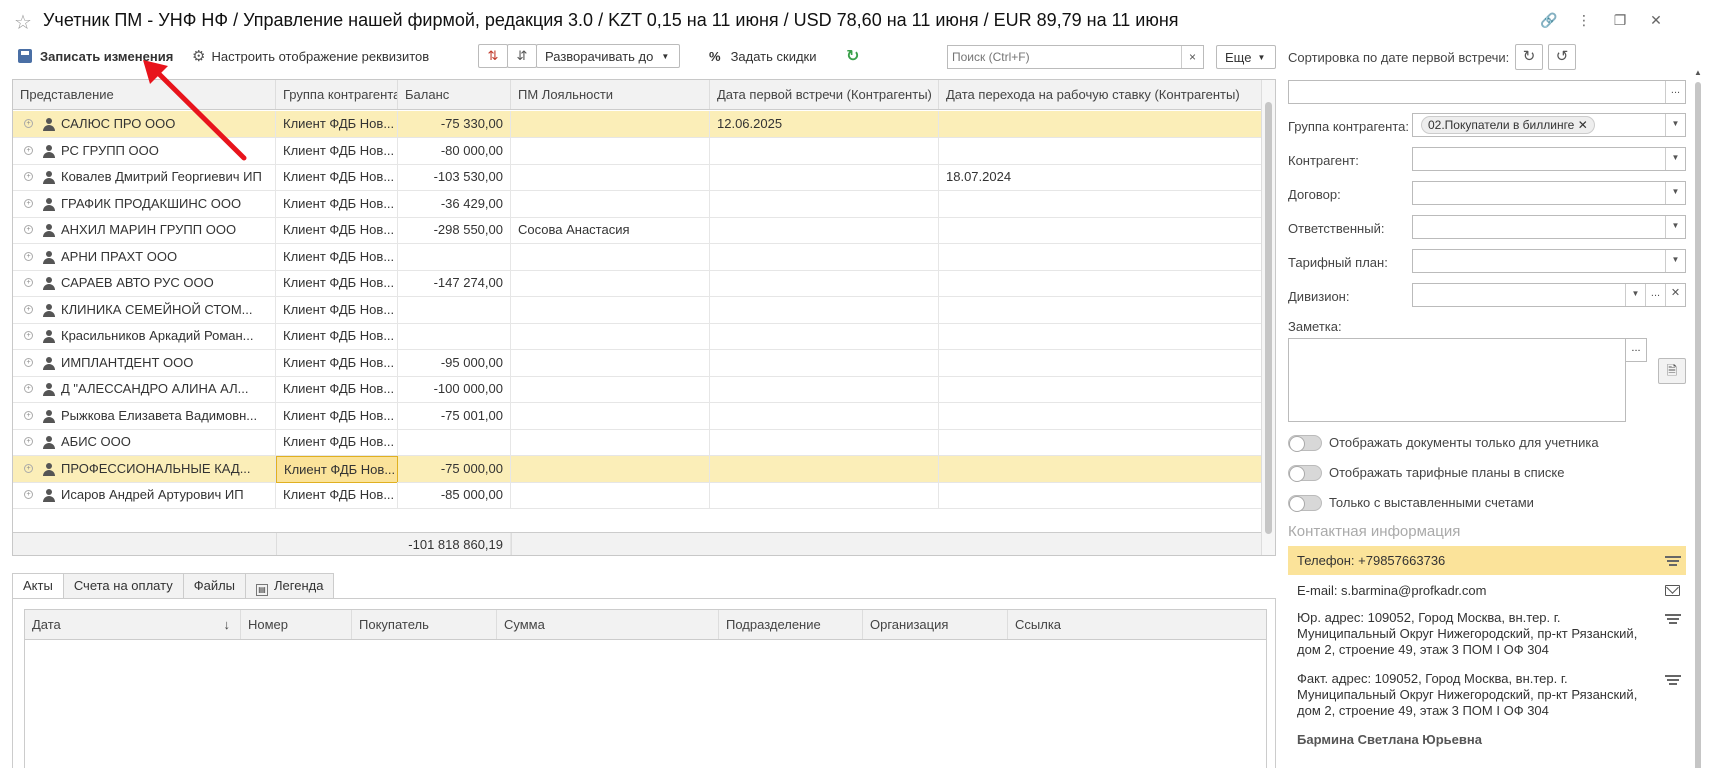  Describe the element at coordinates (133, 624) in the screenshot. I see `column-header-date: Дата ↓` at that location.